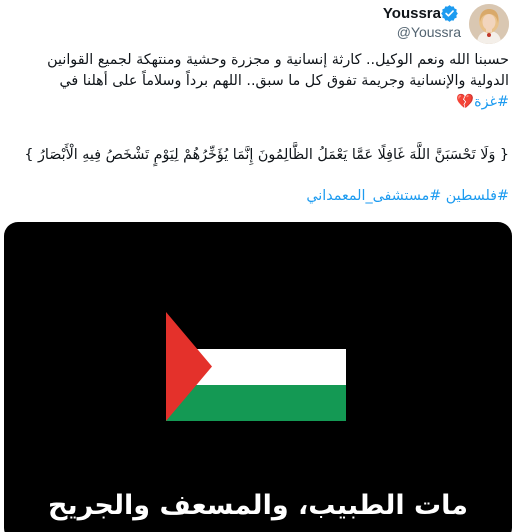 This screenshot has width=521, height=532. I want to click on hashtag-gaza: #غزة, so click(491, 102).